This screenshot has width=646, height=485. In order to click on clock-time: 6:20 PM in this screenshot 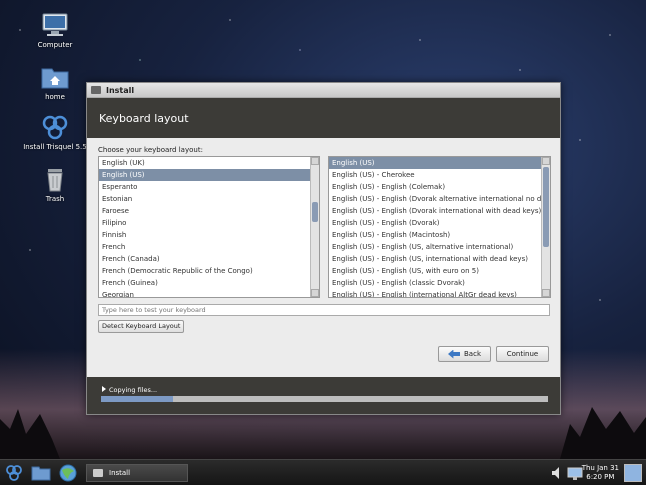, I will do `click(600, 477)`.